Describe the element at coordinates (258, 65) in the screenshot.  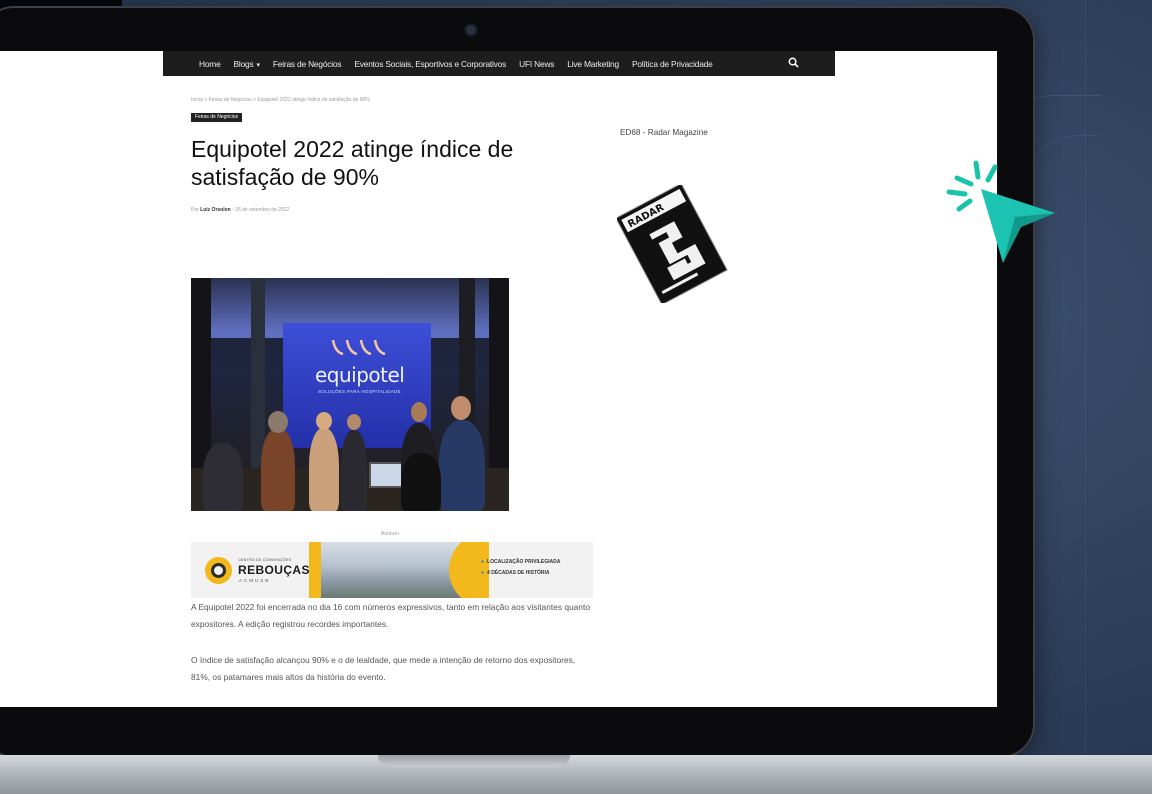
I see `chevron-down-icon: ▾` at that location.